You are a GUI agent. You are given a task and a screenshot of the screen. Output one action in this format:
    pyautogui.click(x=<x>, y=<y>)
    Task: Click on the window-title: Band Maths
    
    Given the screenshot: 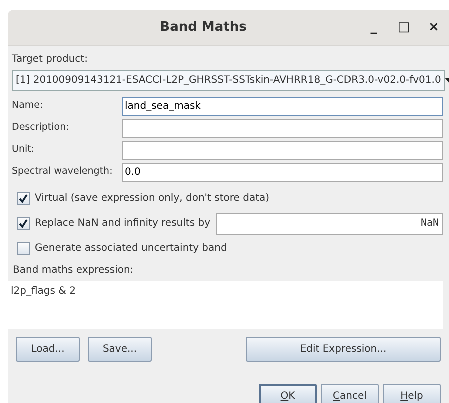 What is the action you would take?
    pyautogui.click(x=203, y=27)
    